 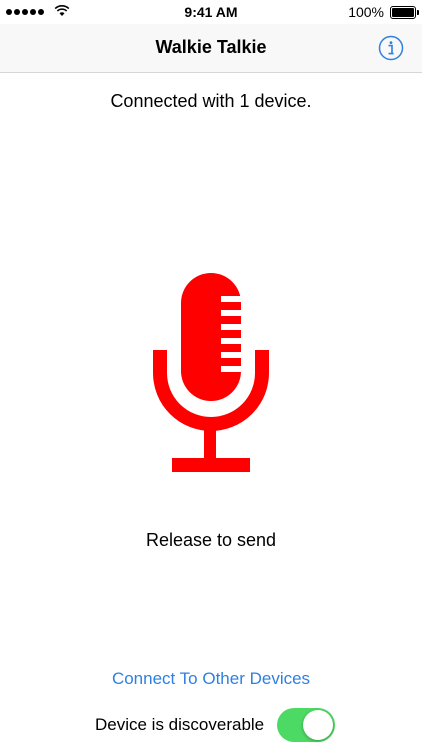 What do you see at coordinates (211, 12) in the screenshot?
I see `status-bar: 9:41 AM 100%` at bounding box center [211, 12].